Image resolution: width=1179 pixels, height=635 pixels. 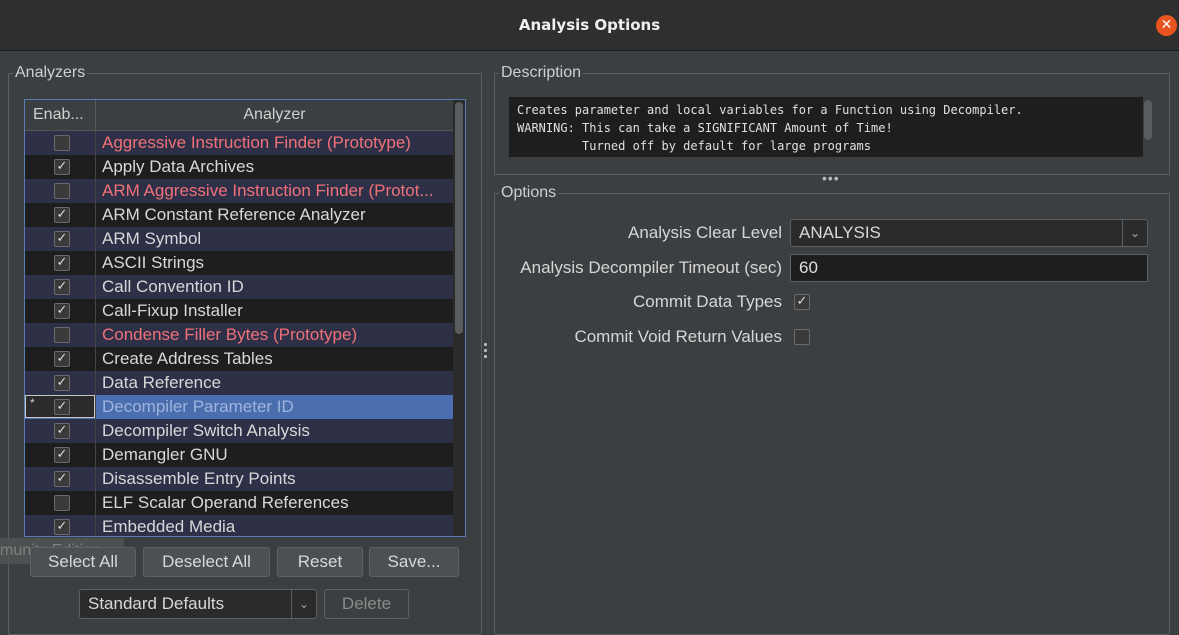 I want to click on analyzer-name: Data Reference, so click(x=162, y=382).